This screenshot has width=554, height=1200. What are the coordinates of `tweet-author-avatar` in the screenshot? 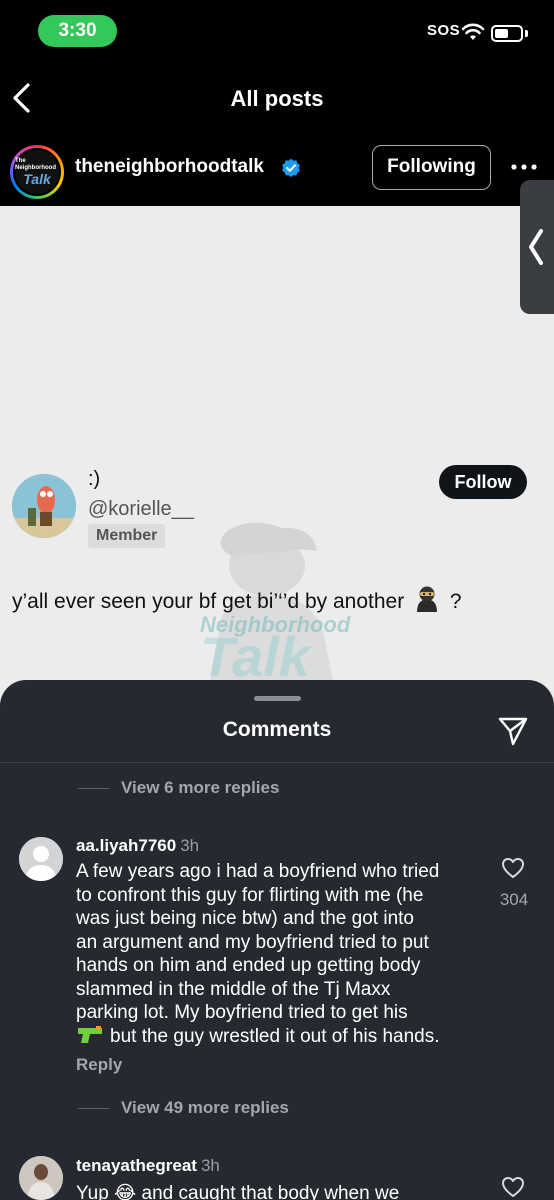 It's located at (44, 506).